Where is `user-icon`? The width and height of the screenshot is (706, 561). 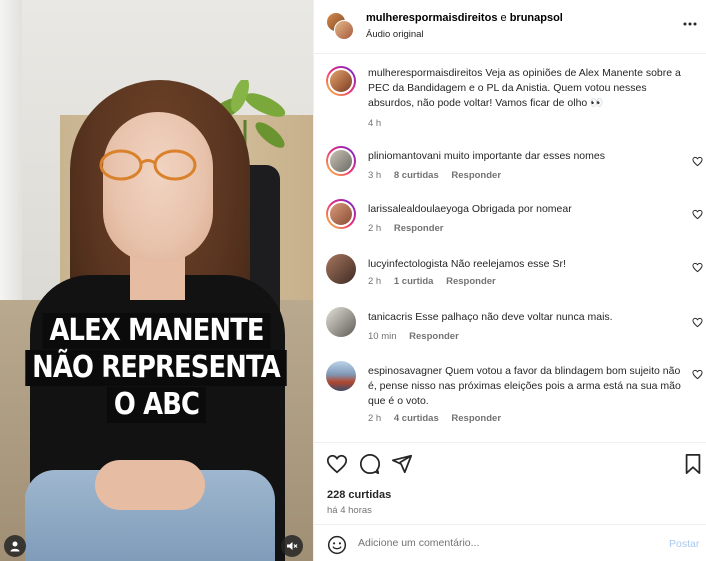 user-icon is located at coordinates (15, 546).